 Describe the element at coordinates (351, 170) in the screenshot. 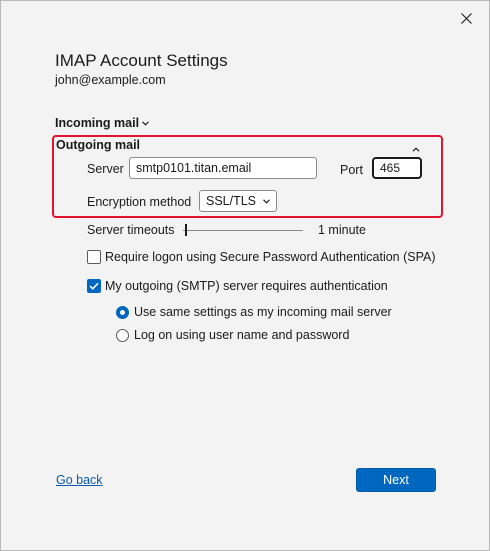

I see `port-label: Port` at that location.